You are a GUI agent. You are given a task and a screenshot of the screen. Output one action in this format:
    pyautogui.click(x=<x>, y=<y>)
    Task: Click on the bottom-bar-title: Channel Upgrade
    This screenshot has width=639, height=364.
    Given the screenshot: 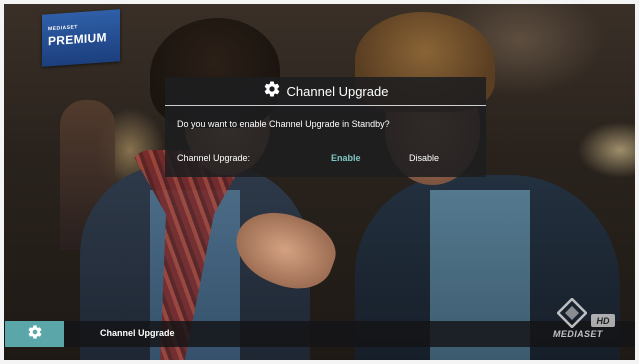 What is the action you would take?
    pyautogui.click(x=137, y=333)
    